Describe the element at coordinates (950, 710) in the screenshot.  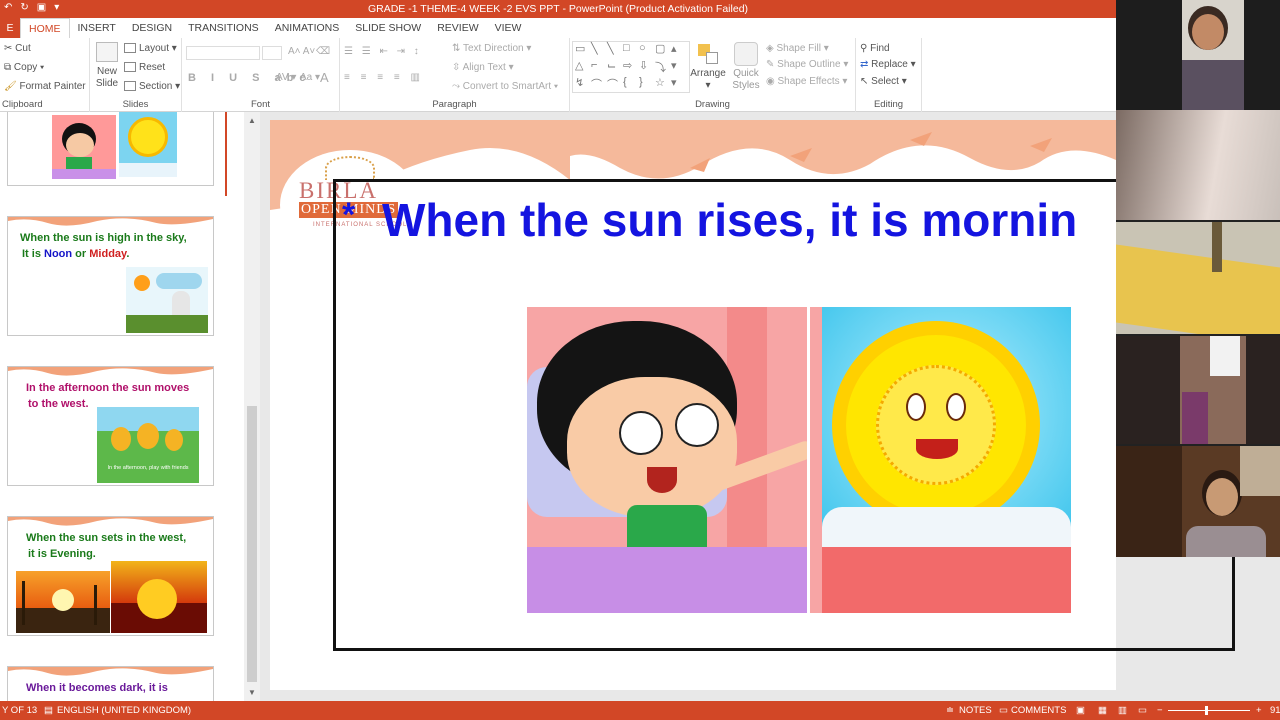
I see `notes-icon: ≐` at that location.